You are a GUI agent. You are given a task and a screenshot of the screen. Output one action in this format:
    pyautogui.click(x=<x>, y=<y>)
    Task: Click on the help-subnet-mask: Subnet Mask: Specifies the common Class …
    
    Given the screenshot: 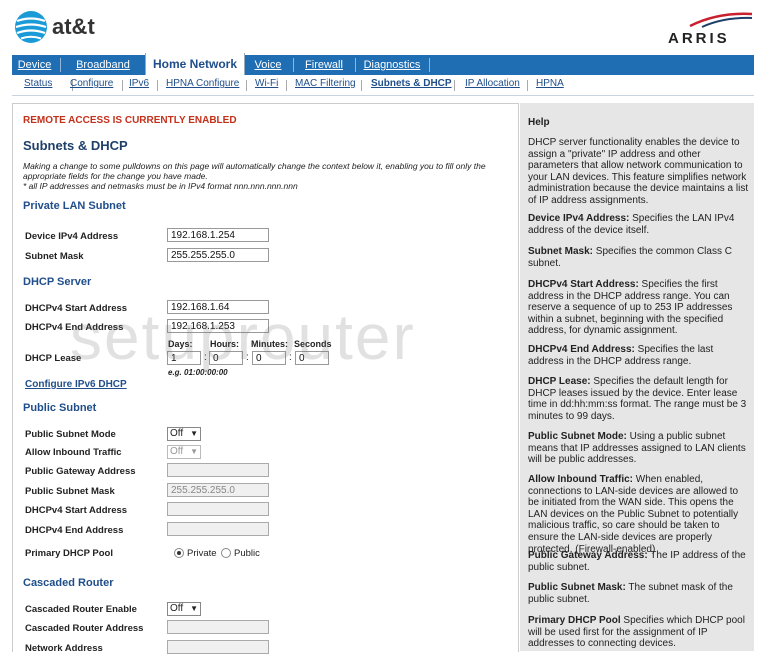 What is the action you would take?
    pyautogui.click(x=630, y=257)
    